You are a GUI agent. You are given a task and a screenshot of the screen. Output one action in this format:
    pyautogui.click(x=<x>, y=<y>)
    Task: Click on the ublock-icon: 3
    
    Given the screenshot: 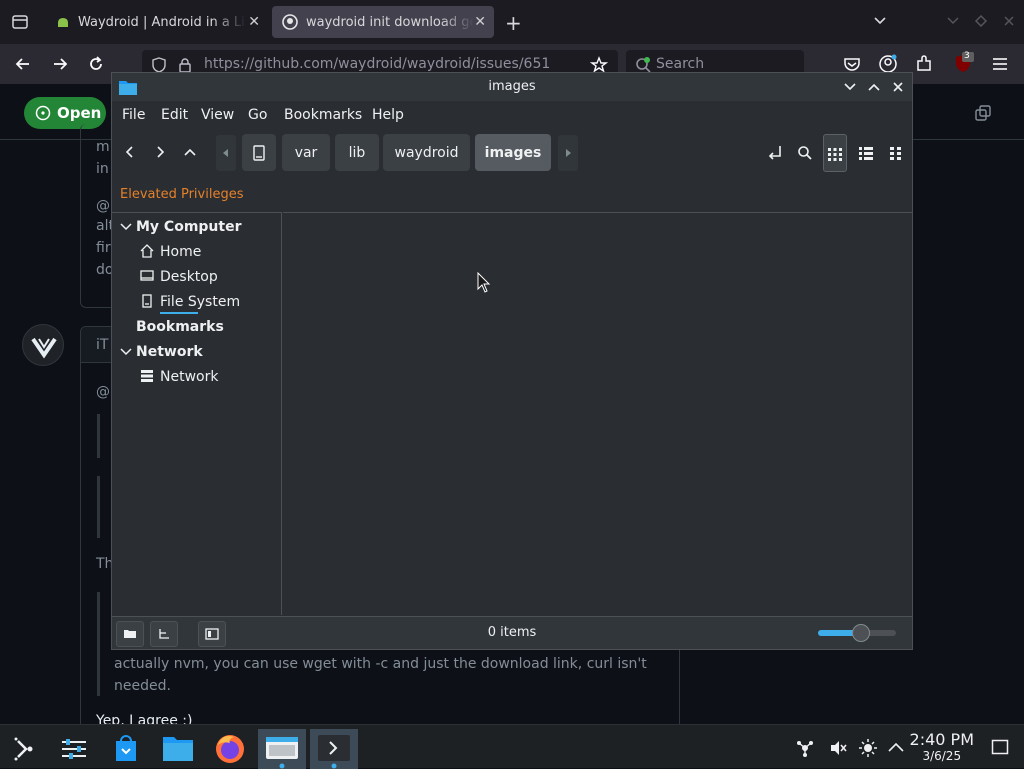 What is the action you would take?
    pyautogui.click(x=963, y=62)
    